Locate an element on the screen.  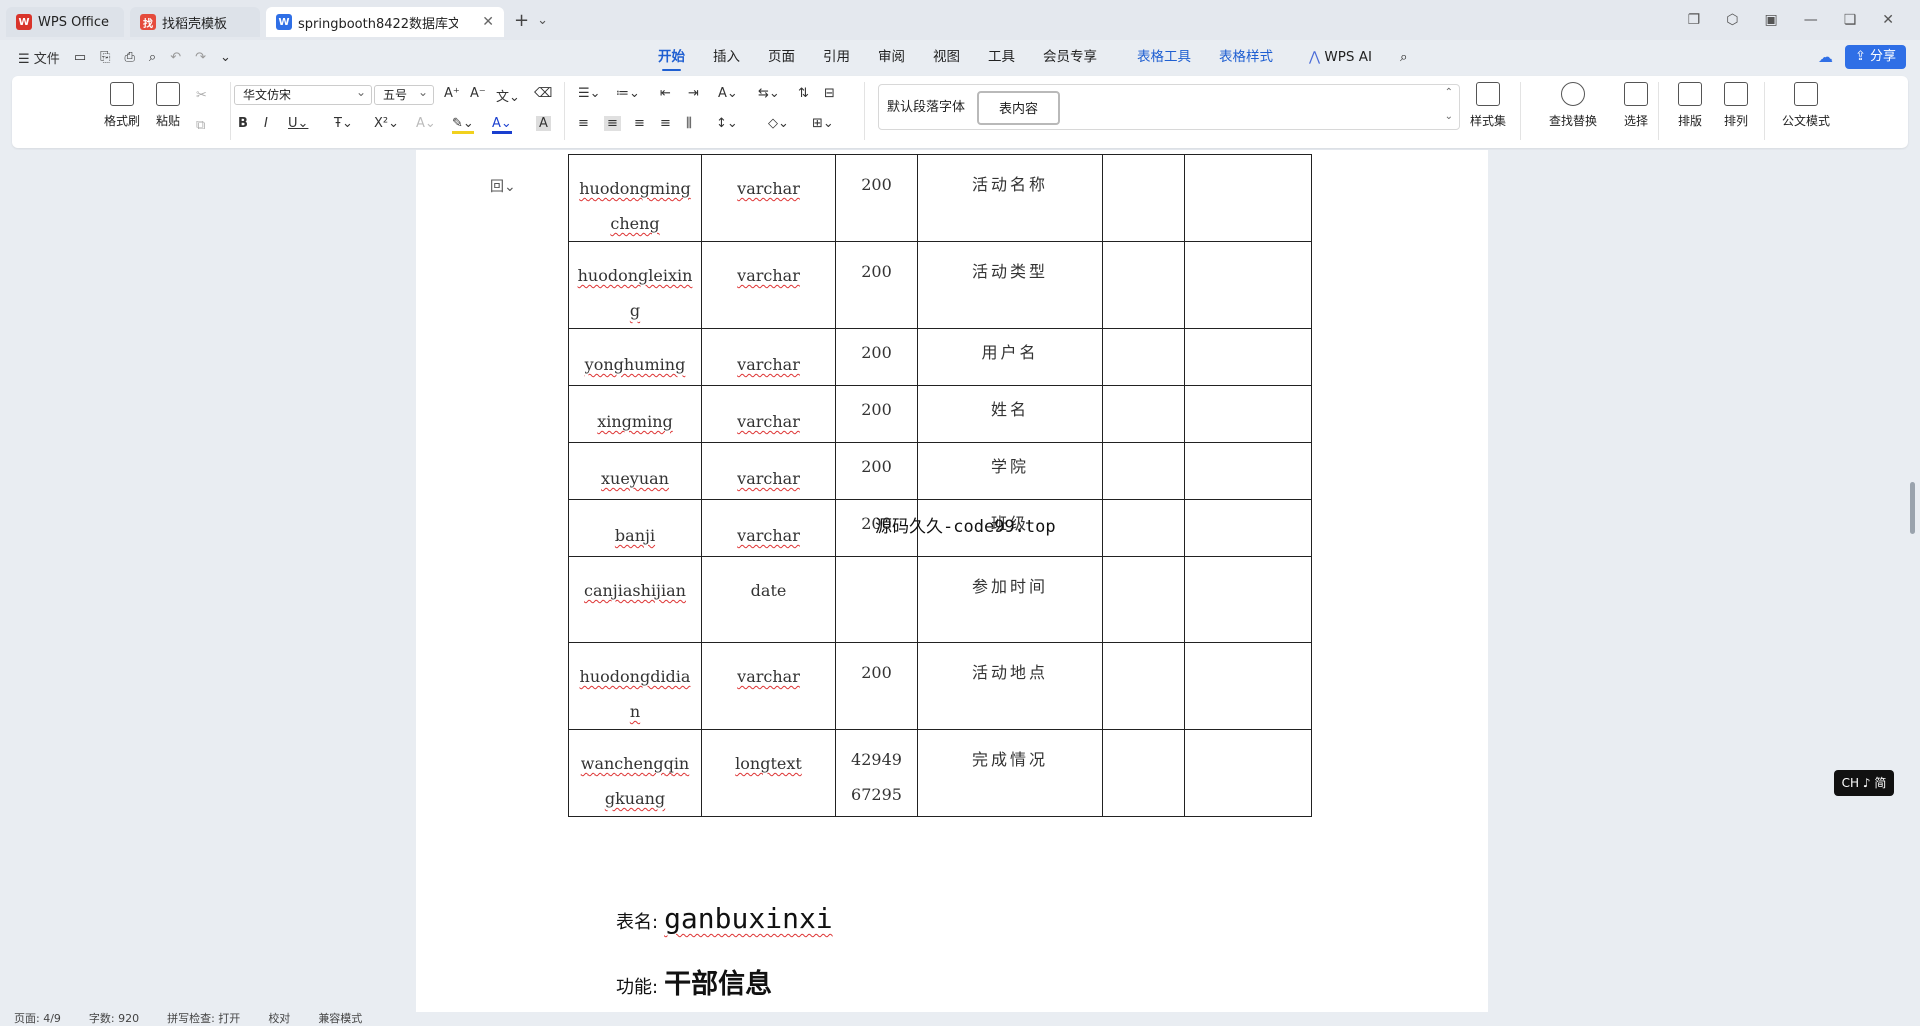
redo-icon: ↷ is located at coordinates (200, 57).